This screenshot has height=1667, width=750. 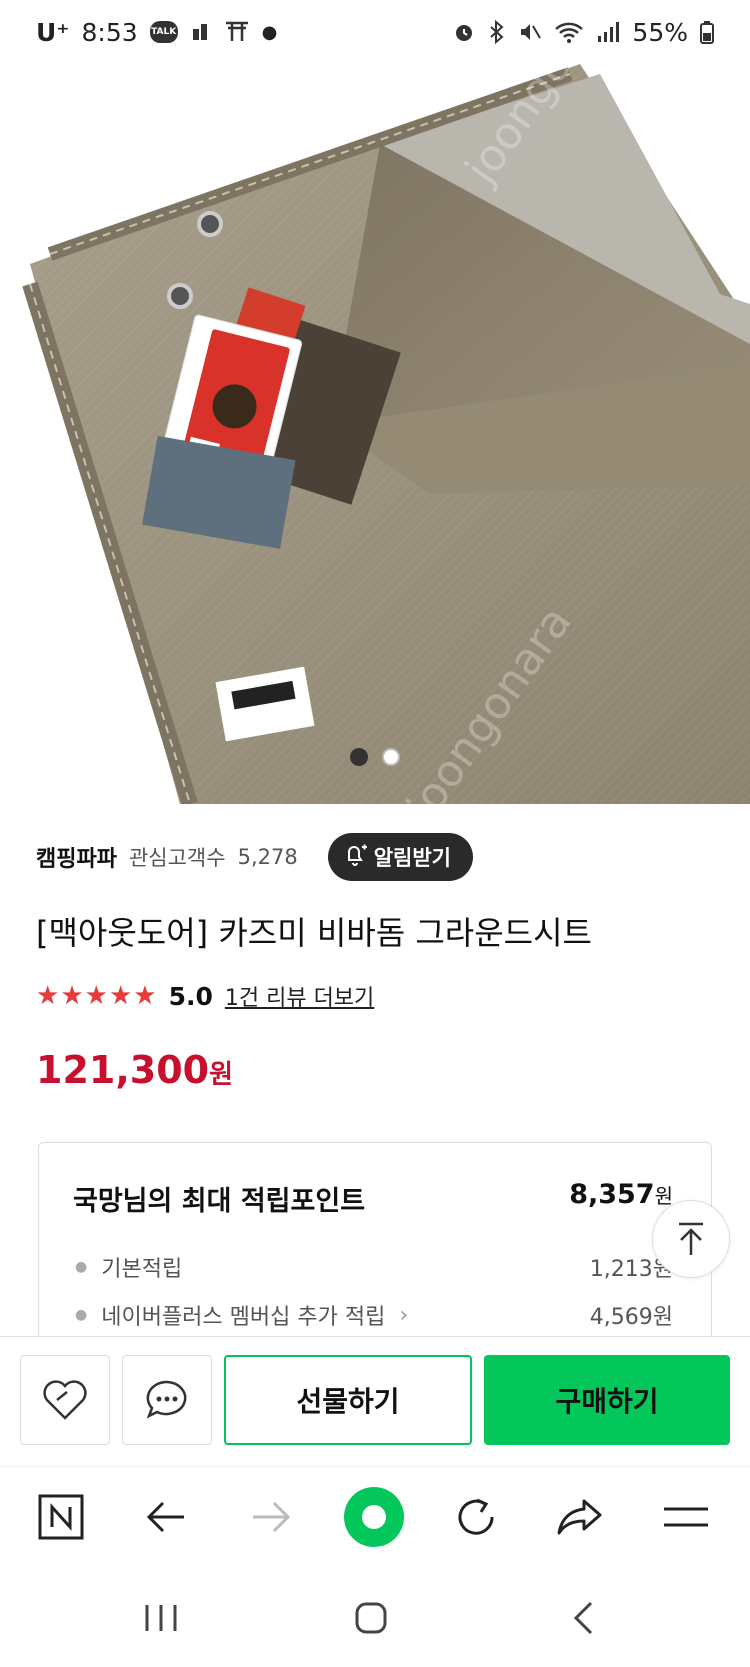 I want to click on signal-icon, so click(x=608, y=32).